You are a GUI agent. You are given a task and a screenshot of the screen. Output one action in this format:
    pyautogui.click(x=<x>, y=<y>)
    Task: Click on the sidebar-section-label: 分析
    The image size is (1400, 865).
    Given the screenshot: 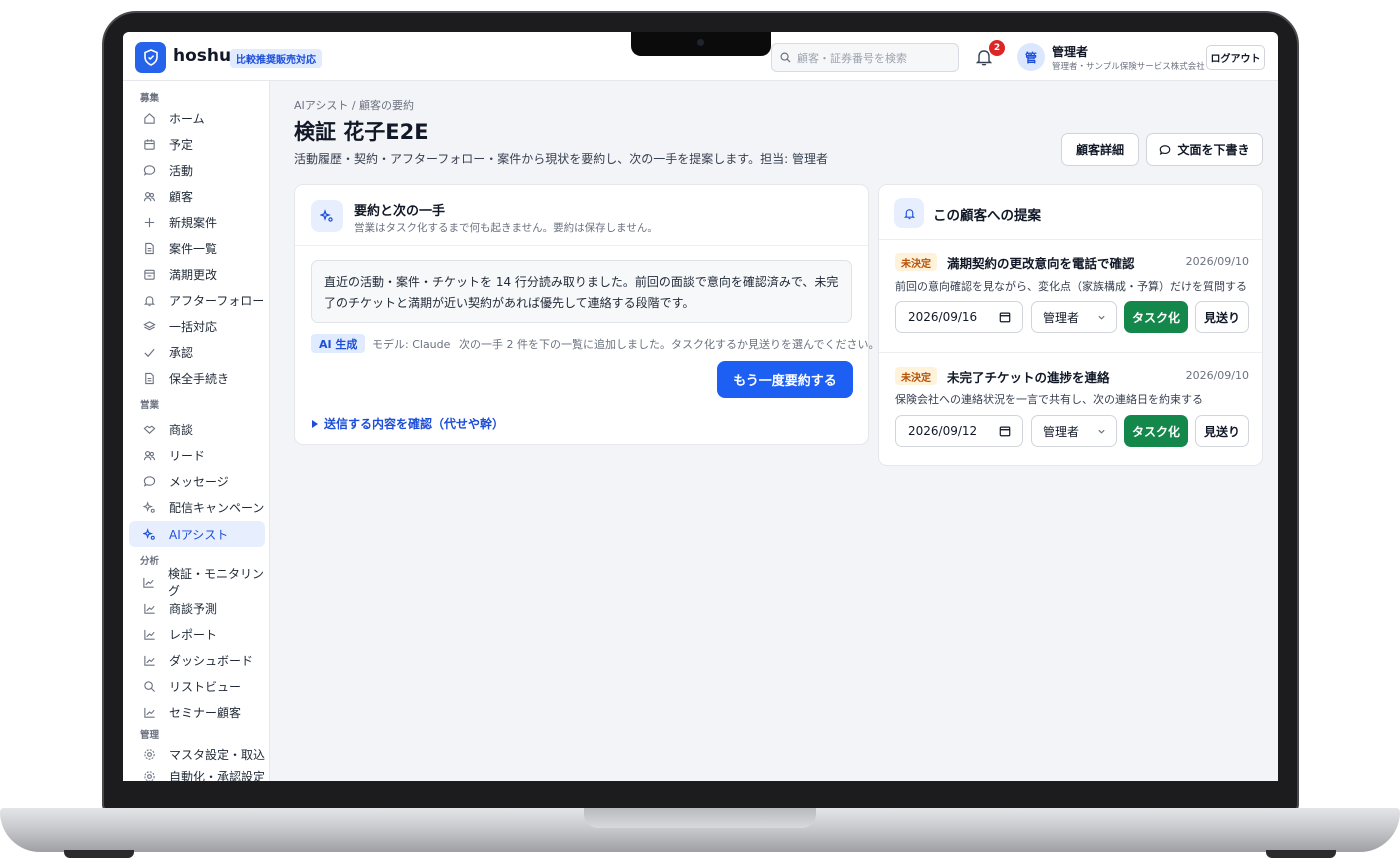 What is the action you would take?
    pyautogui.click(x=150, y=561)
    